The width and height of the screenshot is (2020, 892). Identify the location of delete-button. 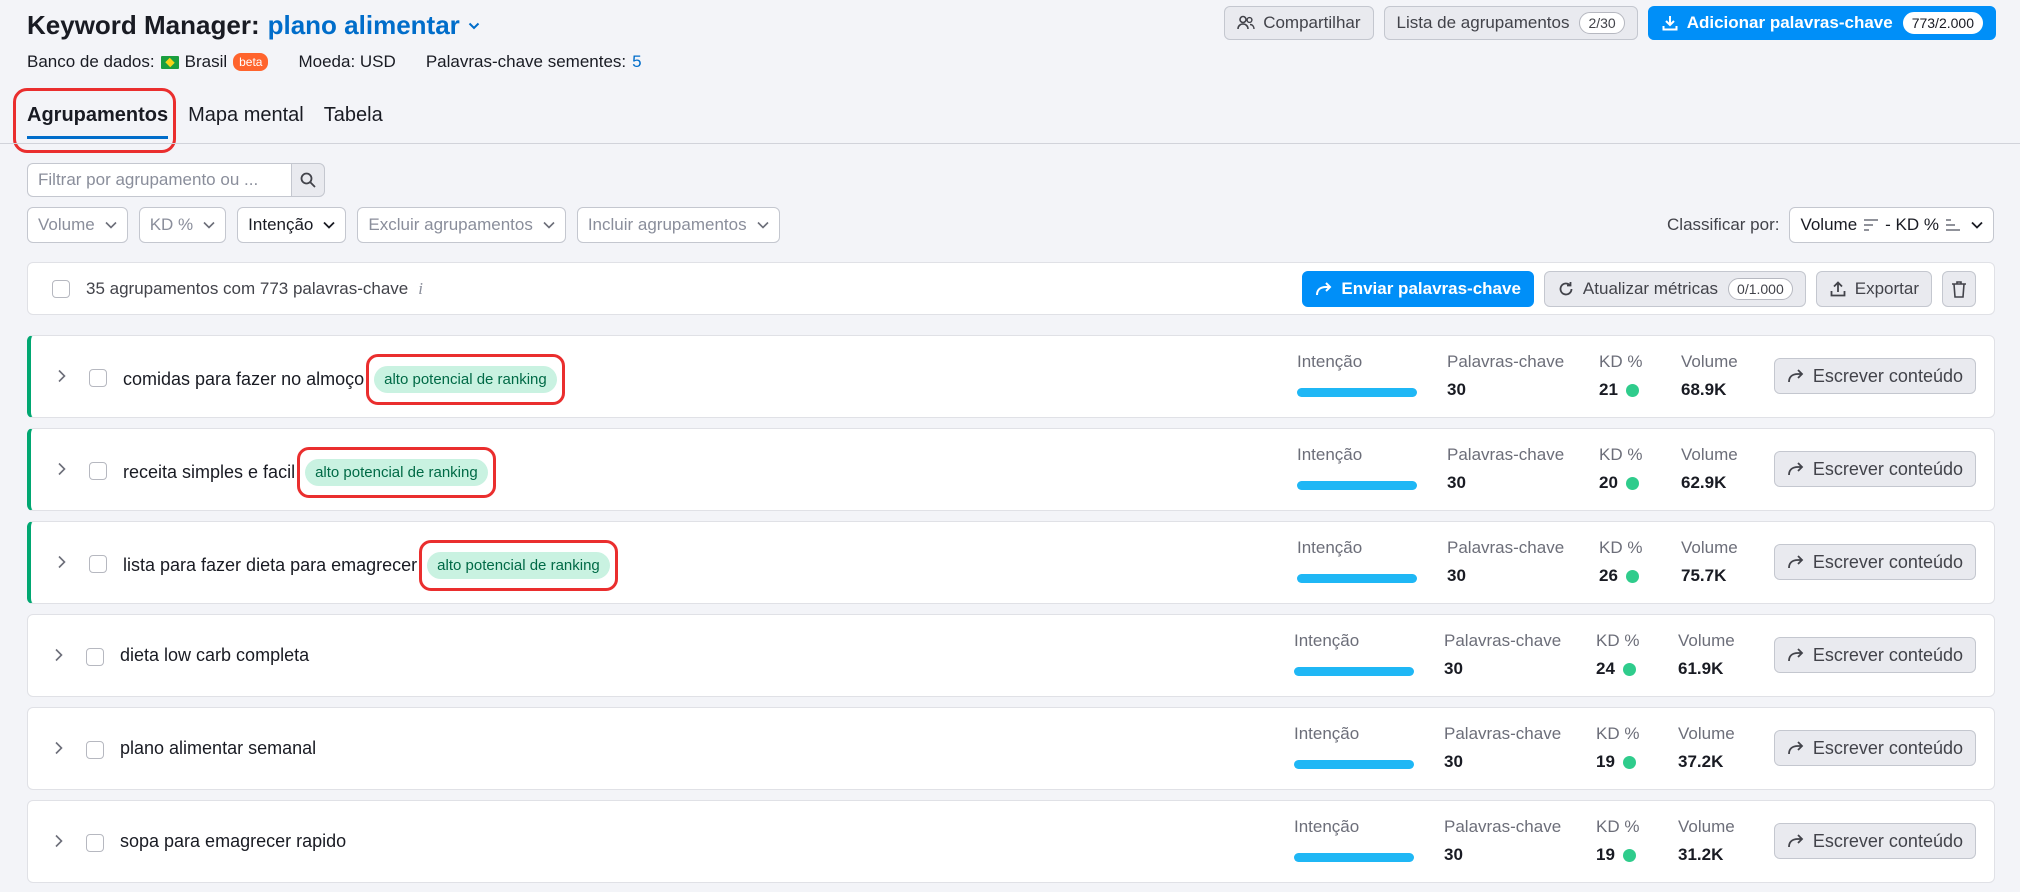
(1959, 289).